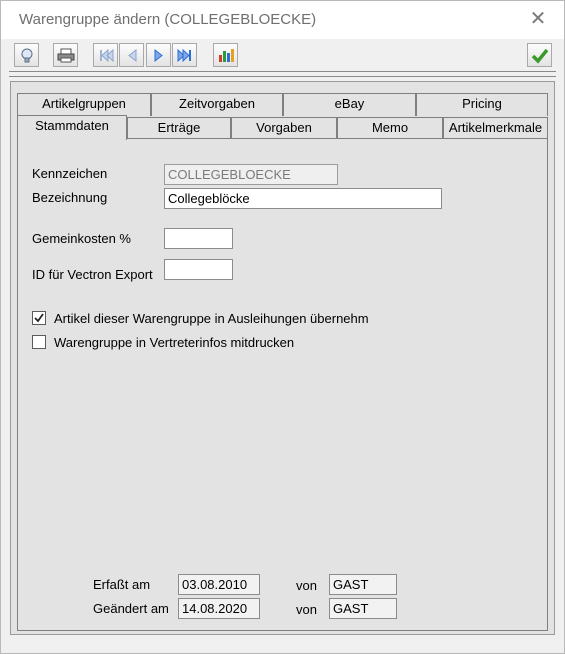  I want to click on tab-artikelgruppen: Artikelgruppen, so click(84, 104).